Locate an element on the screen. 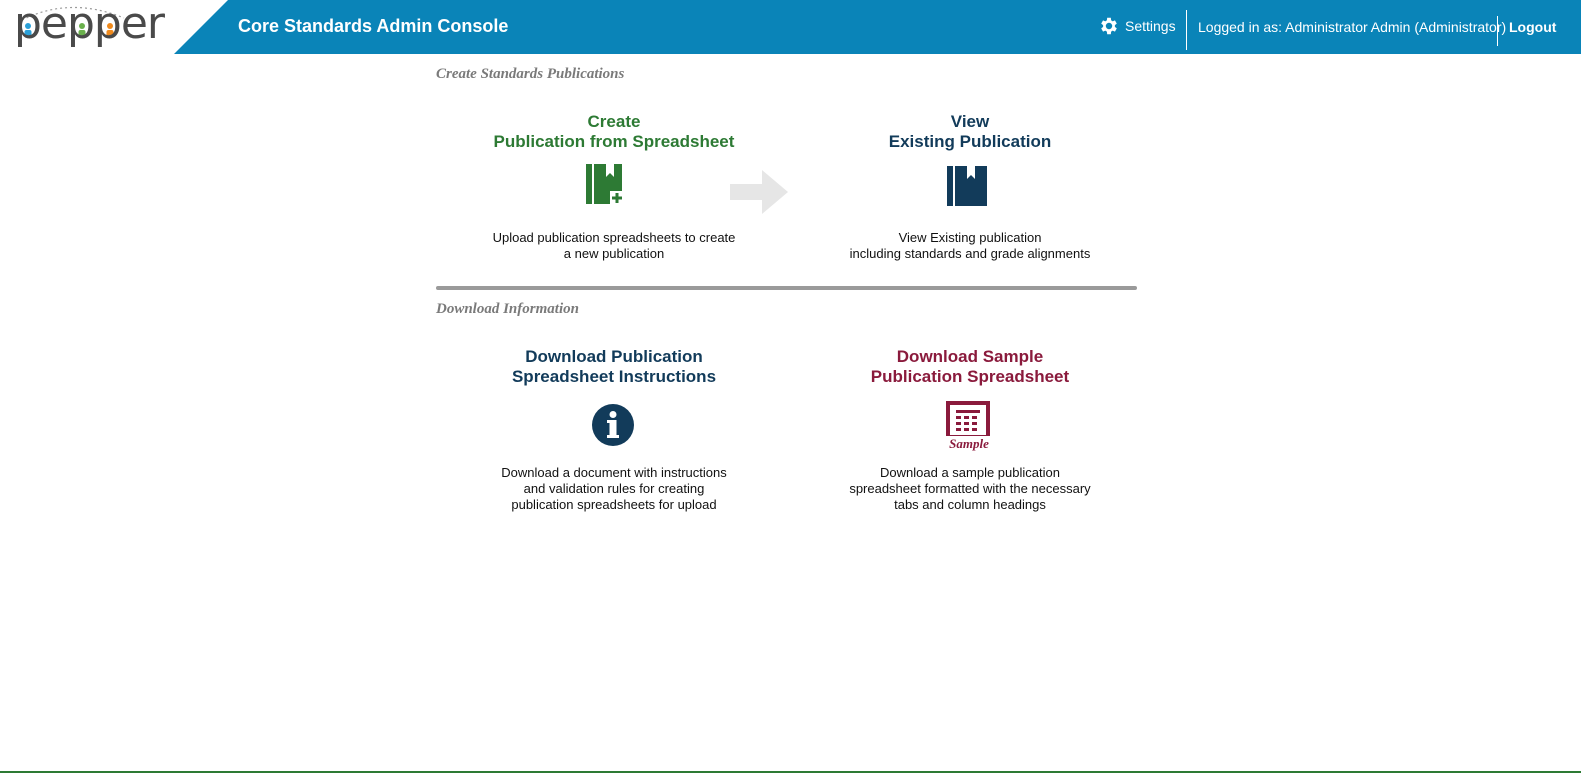  pepper-logo: pepper is located at coordinates (115, 27).